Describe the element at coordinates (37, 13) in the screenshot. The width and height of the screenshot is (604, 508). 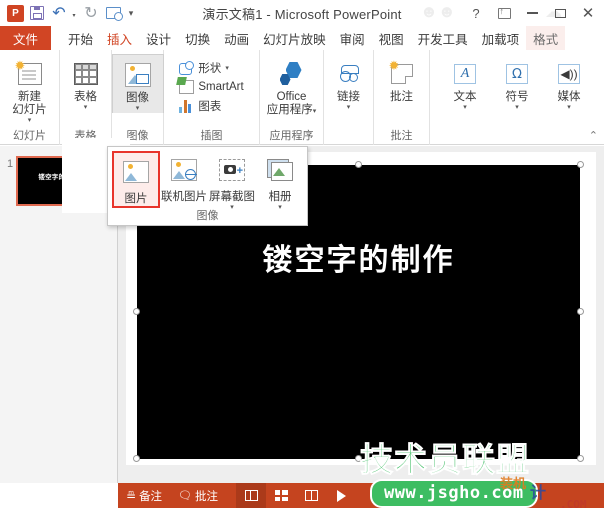
I see `save-icon` at that location.